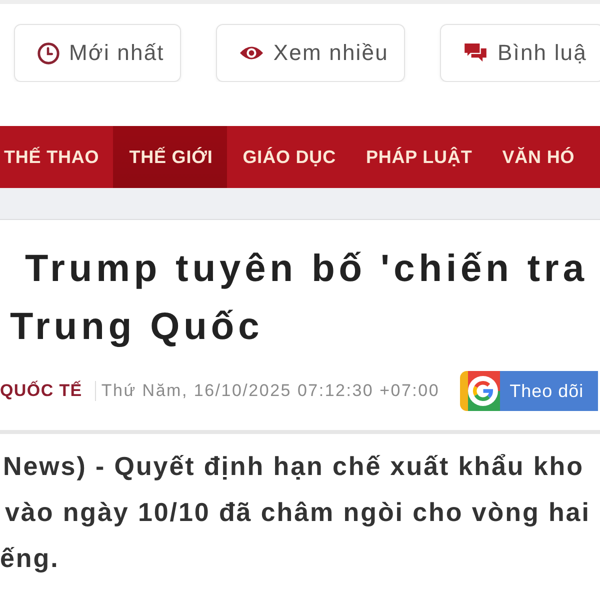 This screenshot has width=600, height=600. I want to click on eye-icon, so click(251, 53).